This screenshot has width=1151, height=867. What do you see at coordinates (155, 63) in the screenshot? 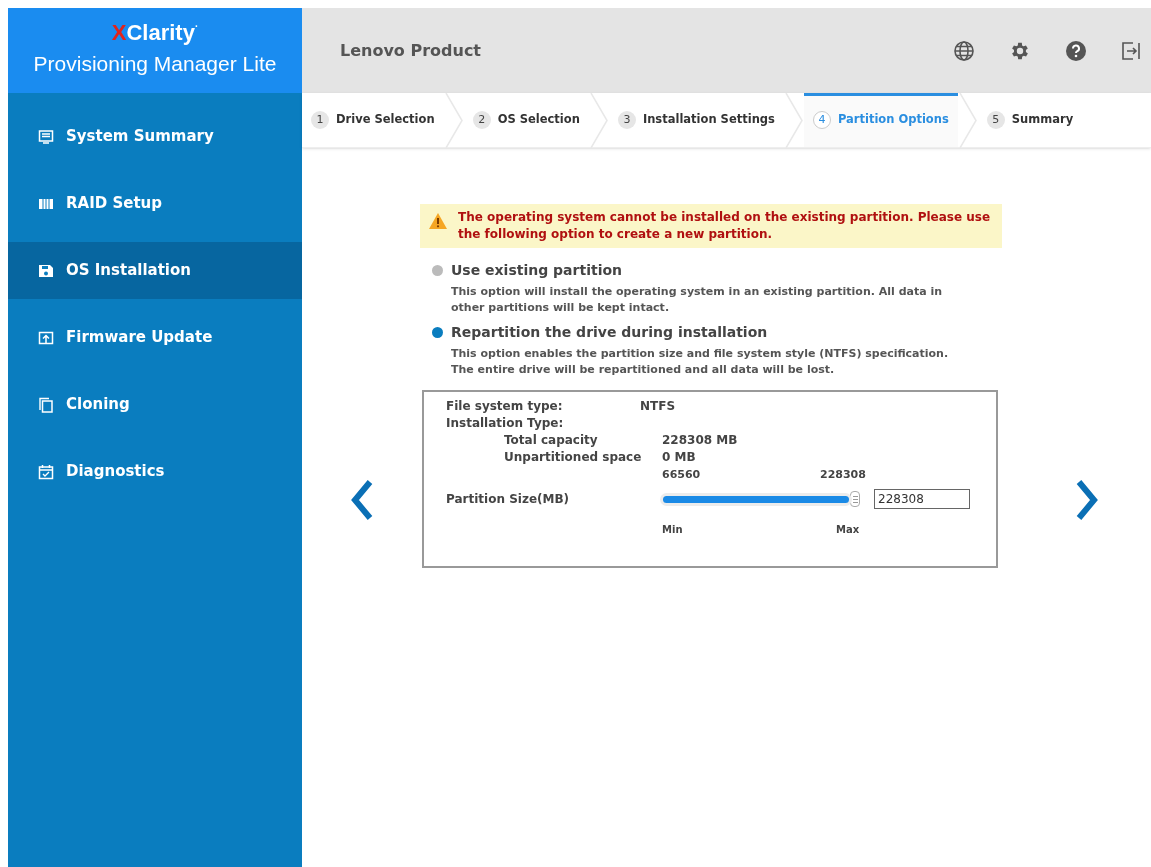
I see `product-name: Provisioning Manager Lite` at bounding box center [155, 63].